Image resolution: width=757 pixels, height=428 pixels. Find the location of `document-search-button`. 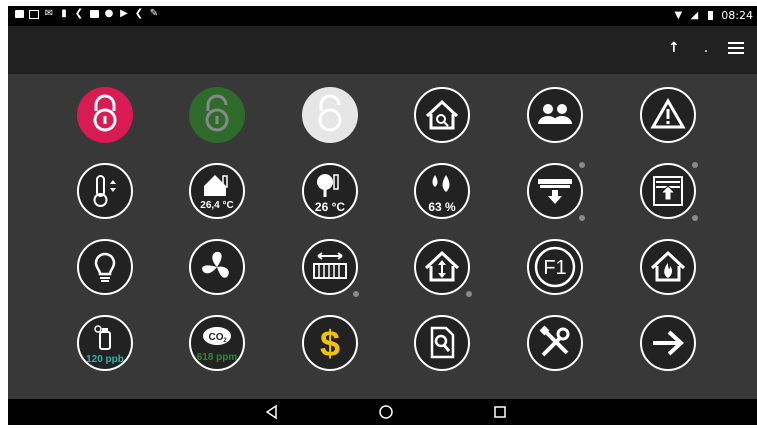

document-search-button is located at coordinates (442, 343).